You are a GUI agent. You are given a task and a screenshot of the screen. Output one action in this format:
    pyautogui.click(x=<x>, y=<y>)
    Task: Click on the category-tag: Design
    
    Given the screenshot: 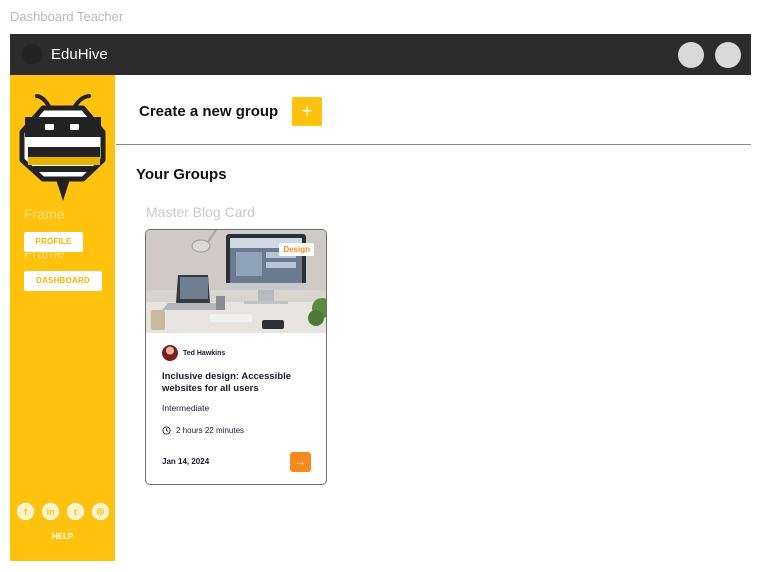 What is the action you would take?
    pyautogui.click(x=296, y=249)
    